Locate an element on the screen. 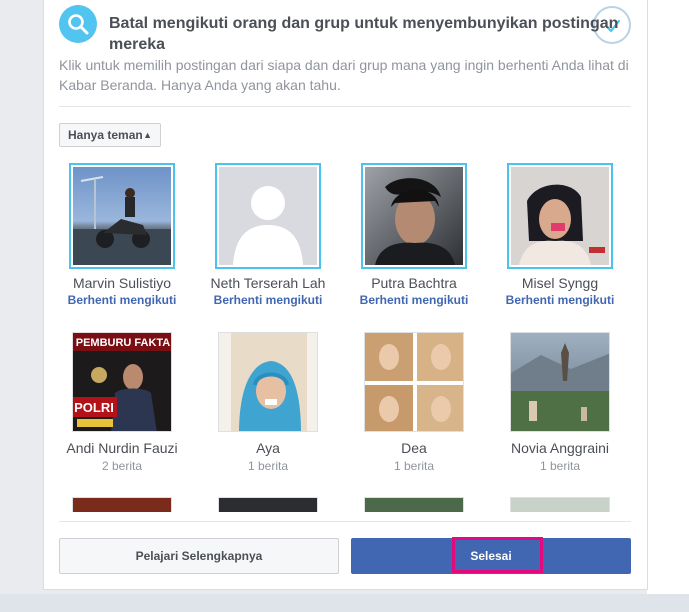 The width and height of the screenshot is (689, 612). sort-caret-icon: ▲ is located at coordinates (147, 135).